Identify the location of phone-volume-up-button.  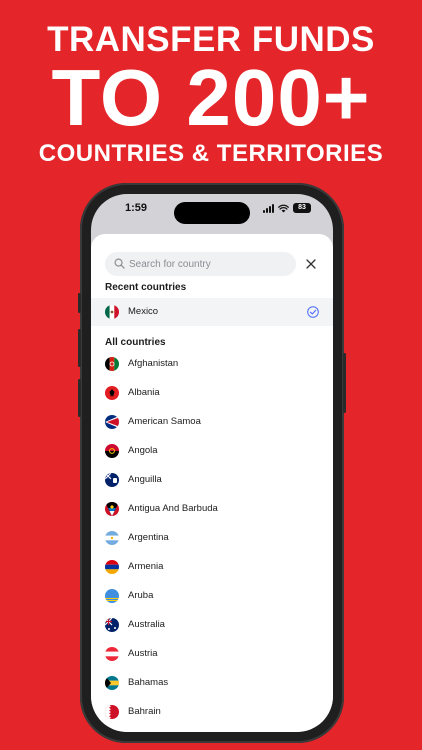
(79, 348).